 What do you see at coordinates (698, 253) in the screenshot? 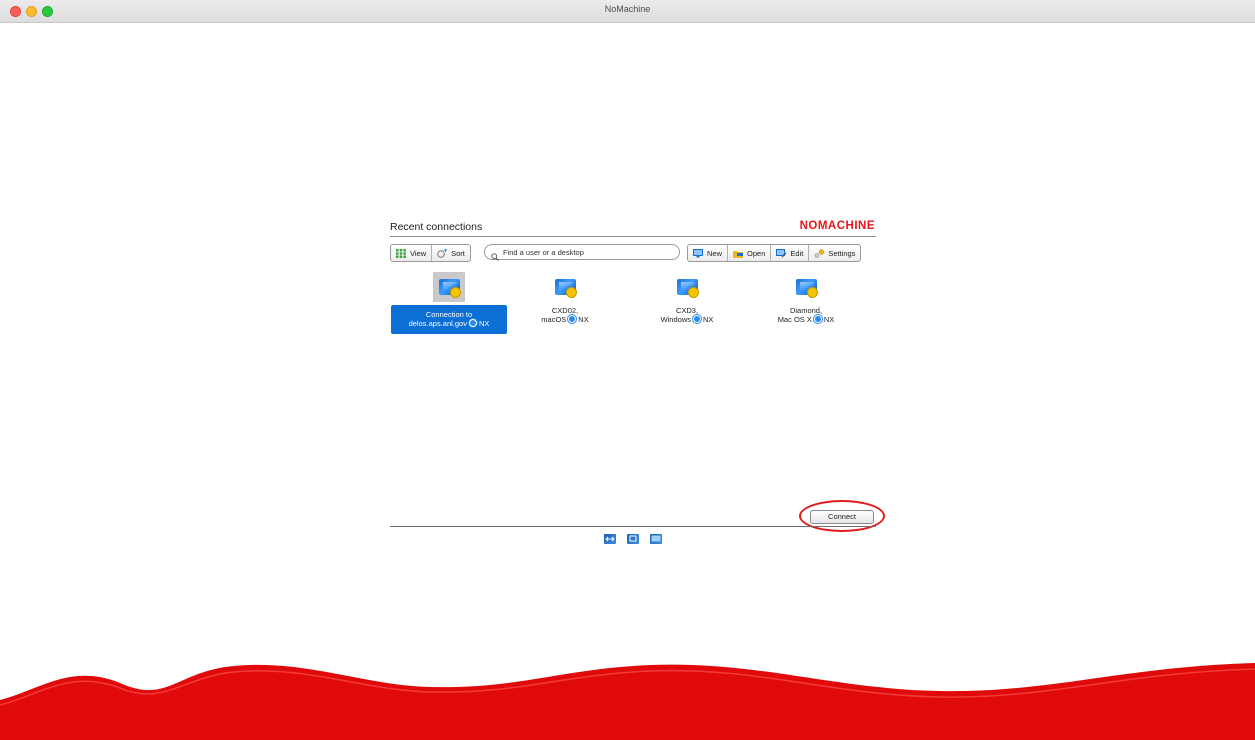
I see `new-connection-icon` at bounding box center [698, 253].